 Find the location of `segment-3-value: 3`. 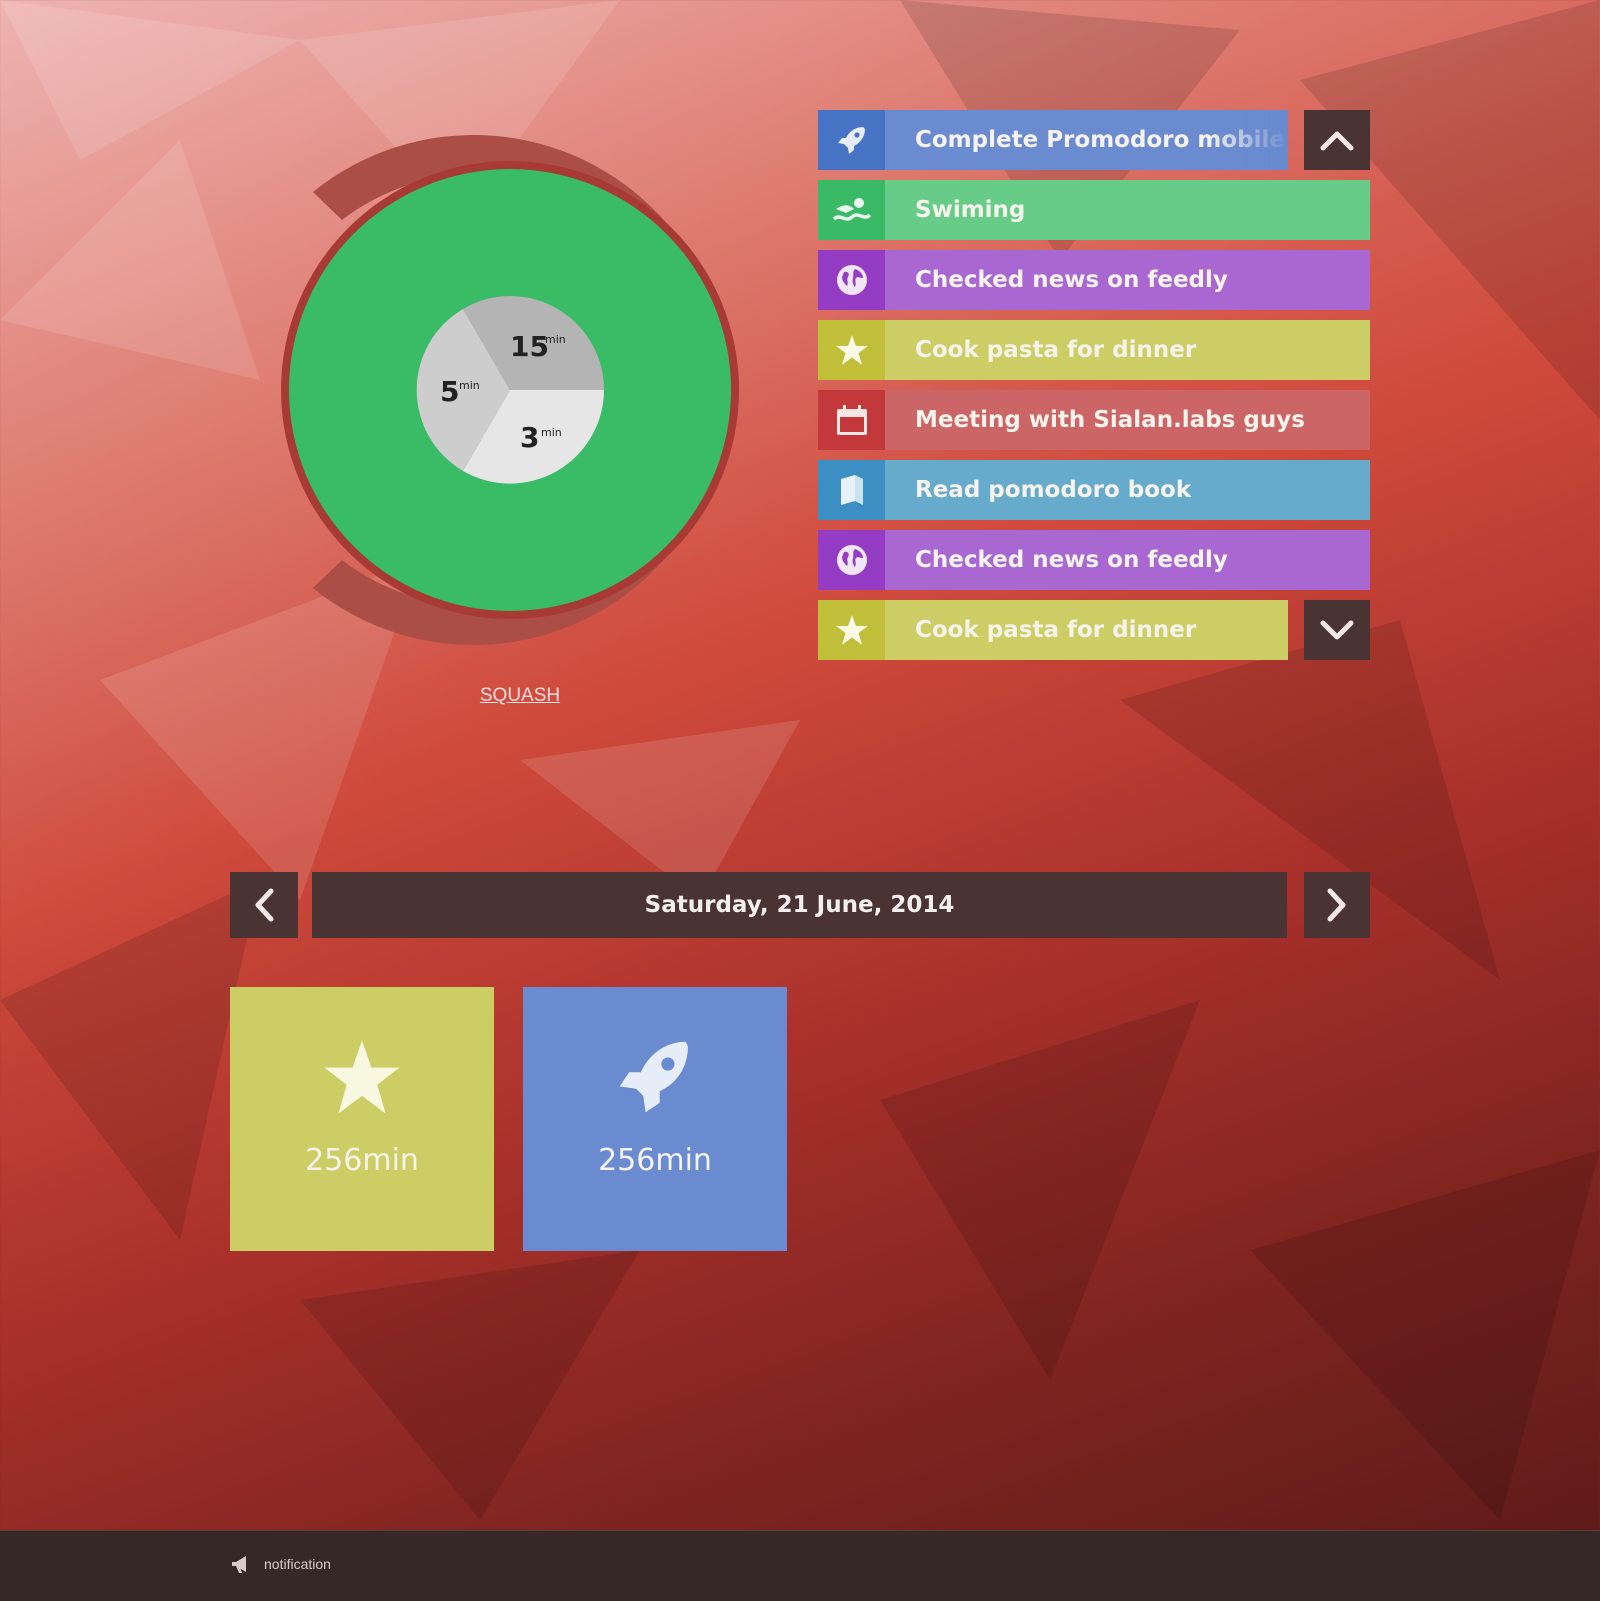

segment-3-value: 3 is located at coordinates (529, 437).